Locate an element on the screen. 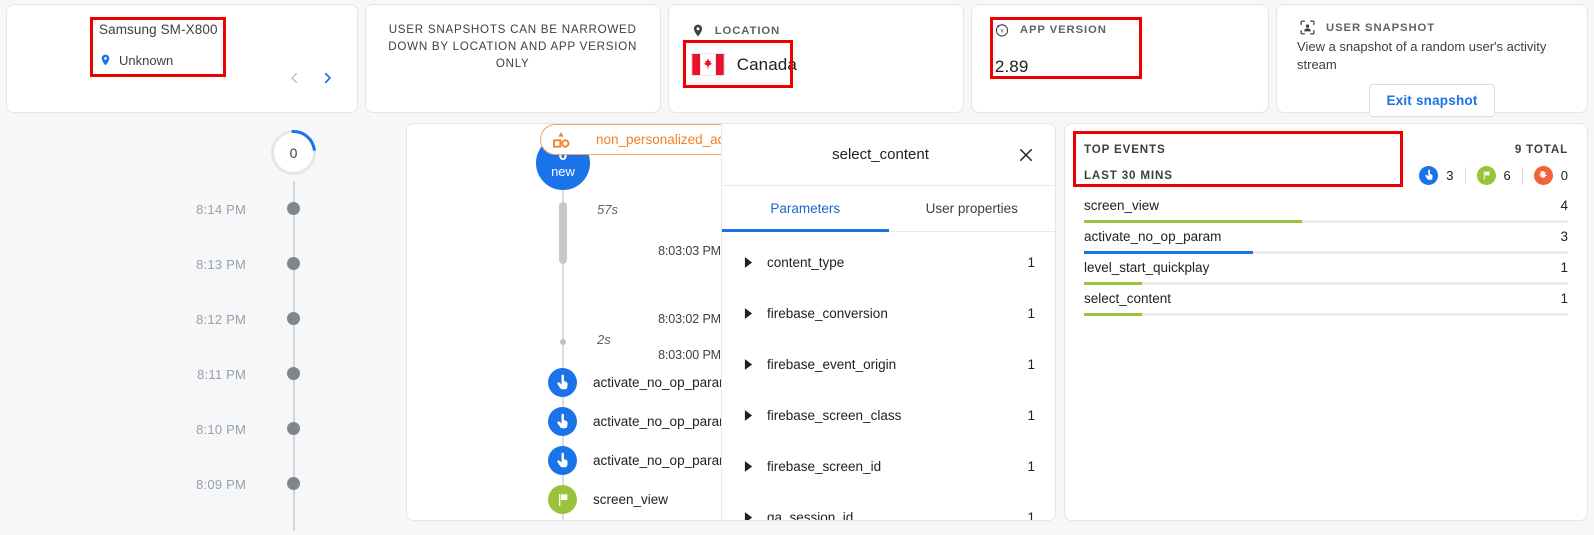 This screenshot has width=1594, height=535. timeline-tick: 8:09 PM is located at coordinates (156, 484).